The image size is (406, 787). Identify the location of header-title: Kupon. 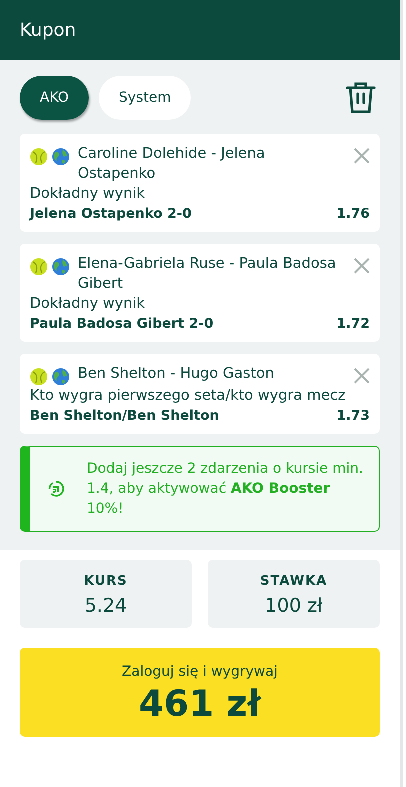
(48, 30).